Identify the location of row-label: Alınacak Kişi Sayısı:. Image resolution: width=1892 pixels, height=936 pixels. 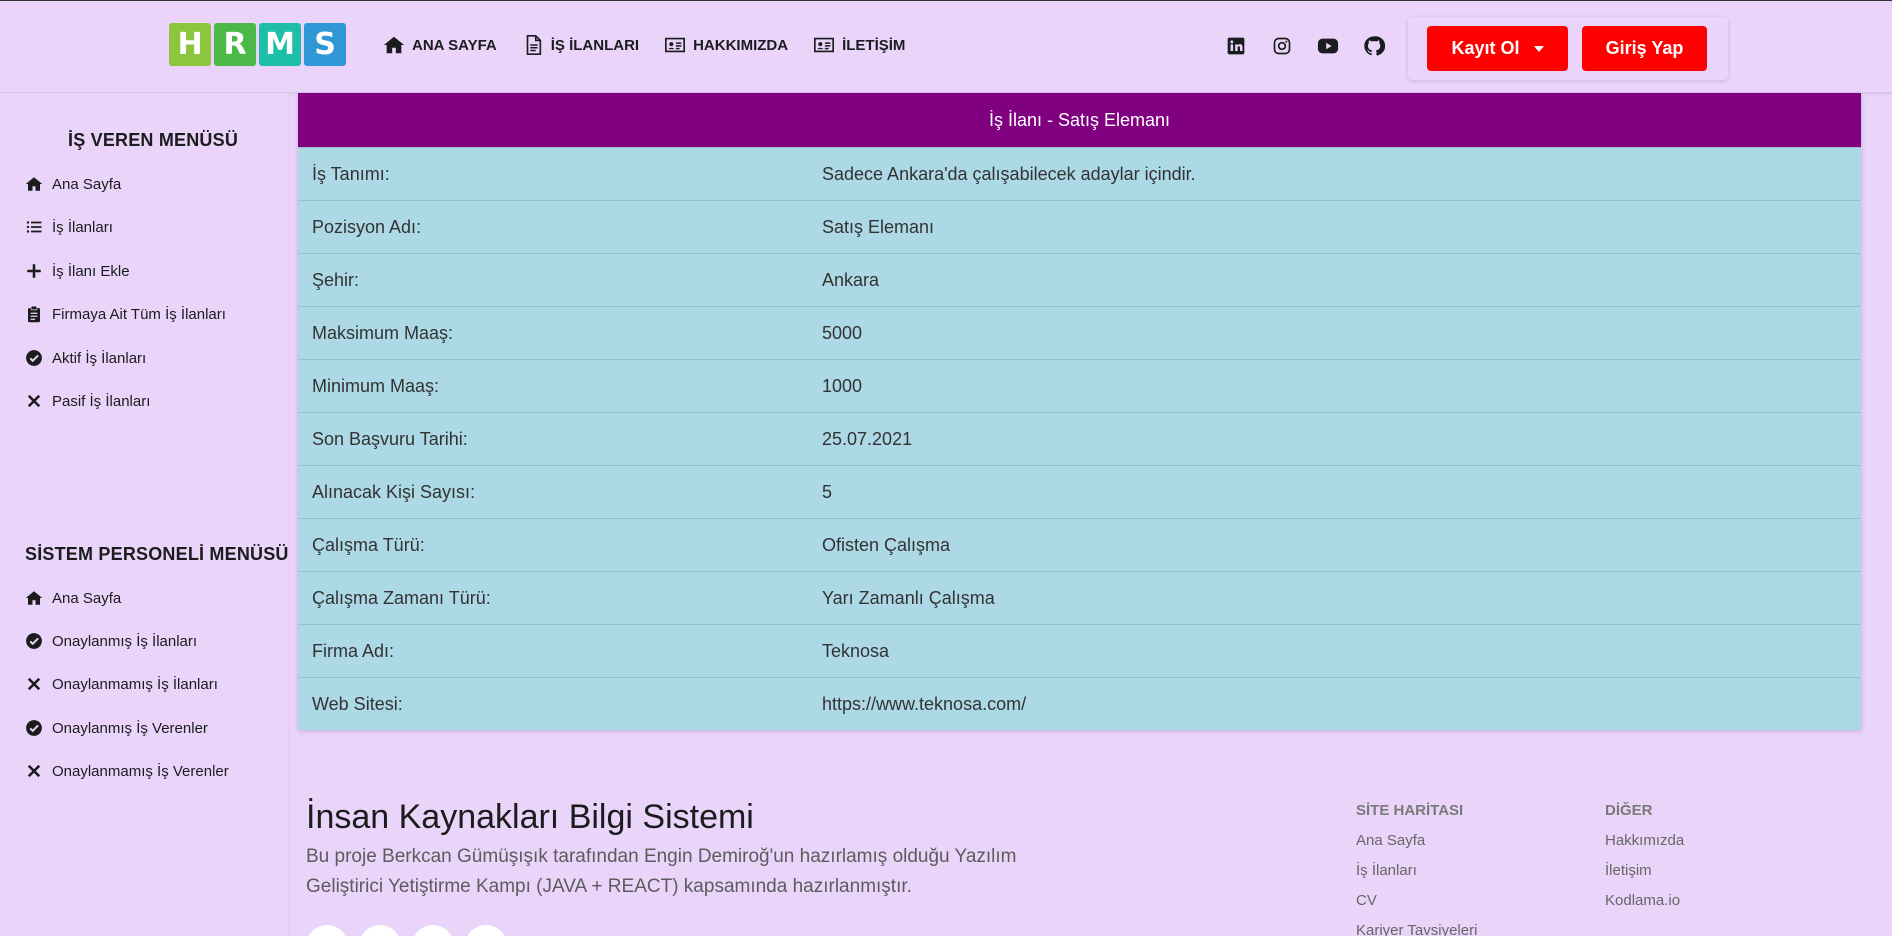
(394, 491).